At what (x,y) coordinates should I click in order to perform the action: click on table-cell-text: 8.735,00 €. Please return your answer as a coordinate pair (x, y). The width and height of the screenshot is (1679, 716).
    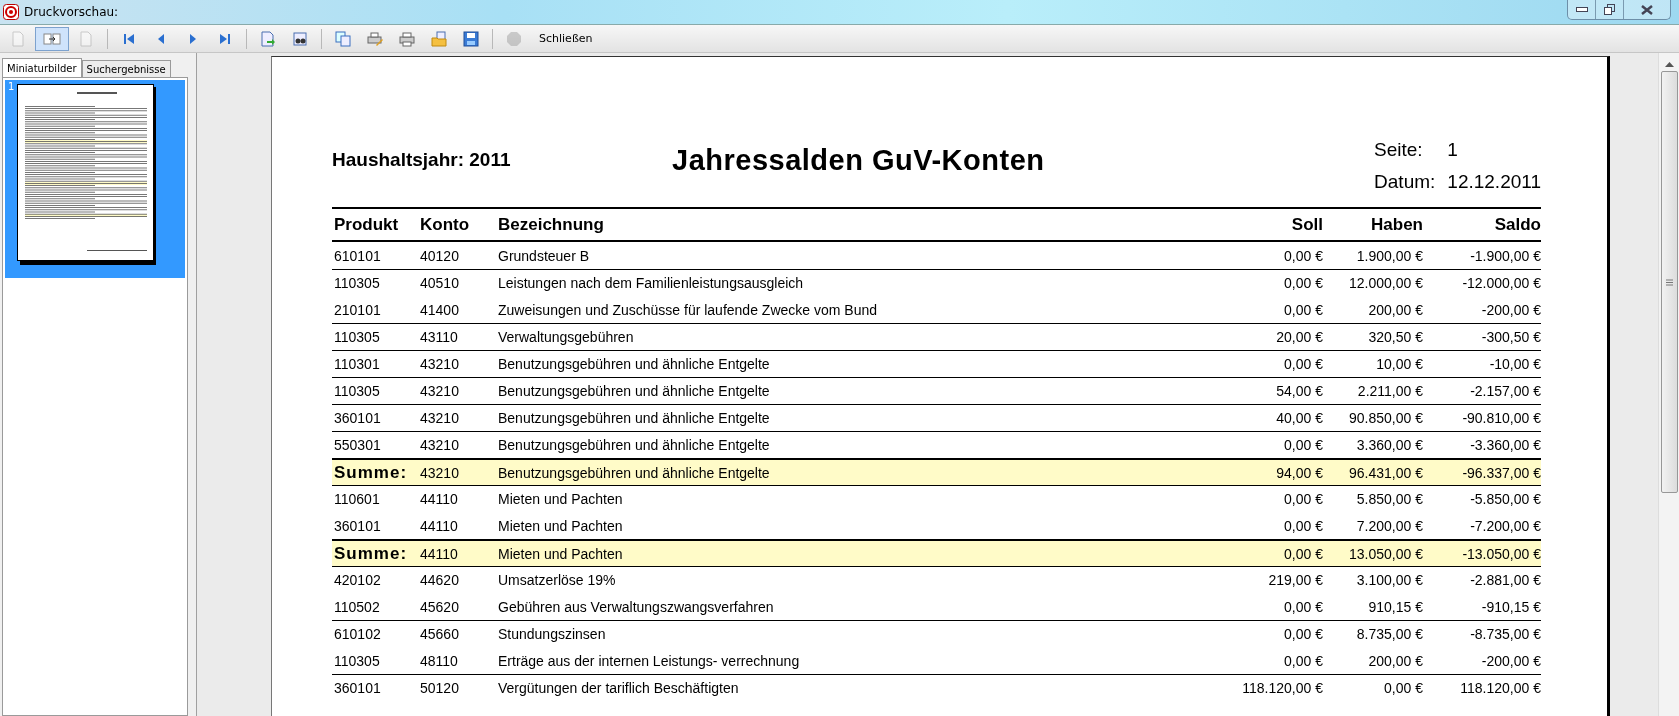
    Looking at the image, I should click on (1389, 634).